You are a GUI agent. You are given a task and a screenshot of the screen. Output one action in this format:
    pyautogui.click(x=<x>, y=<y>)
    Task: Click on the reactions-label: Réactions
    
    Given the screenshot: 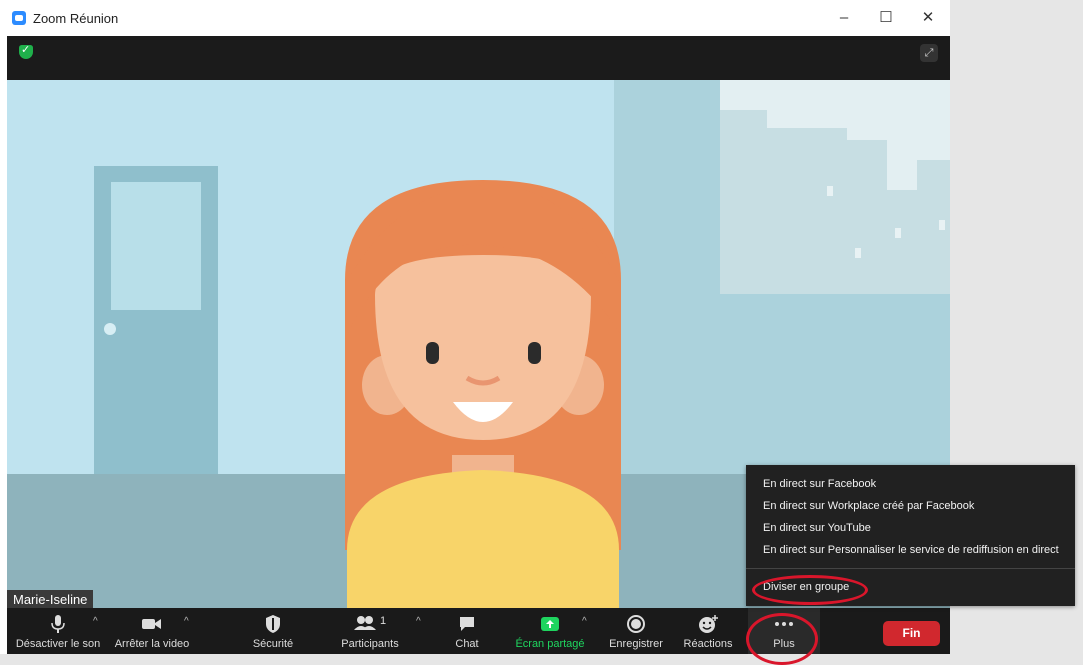 What is the action you would take?
    pyautogui.click(x=708, y=644)
    